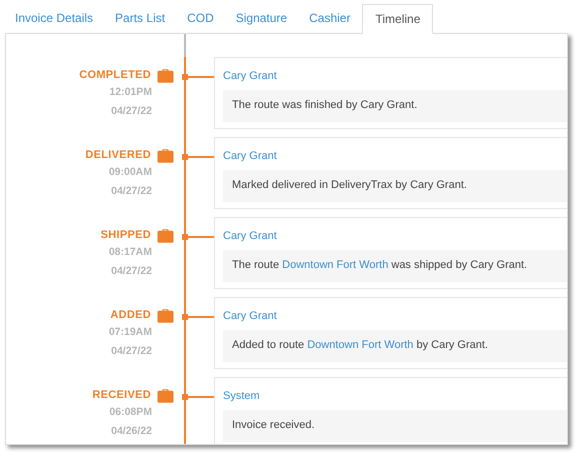 The width and height of the screenshot is (580, 456). Describe the element at coordinates (130, 252) in the screenshot. I see `event-time: 08:17AM` at that location.